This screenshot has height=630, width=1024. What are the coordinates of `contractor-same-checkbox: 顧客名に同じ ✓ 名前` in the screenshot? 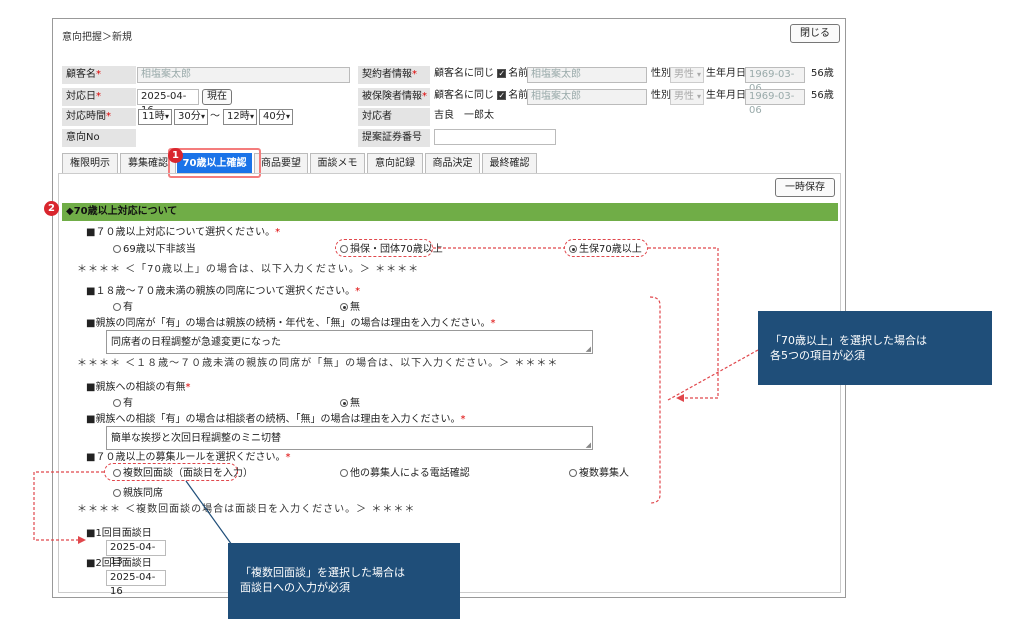 It's located at (481, 74).